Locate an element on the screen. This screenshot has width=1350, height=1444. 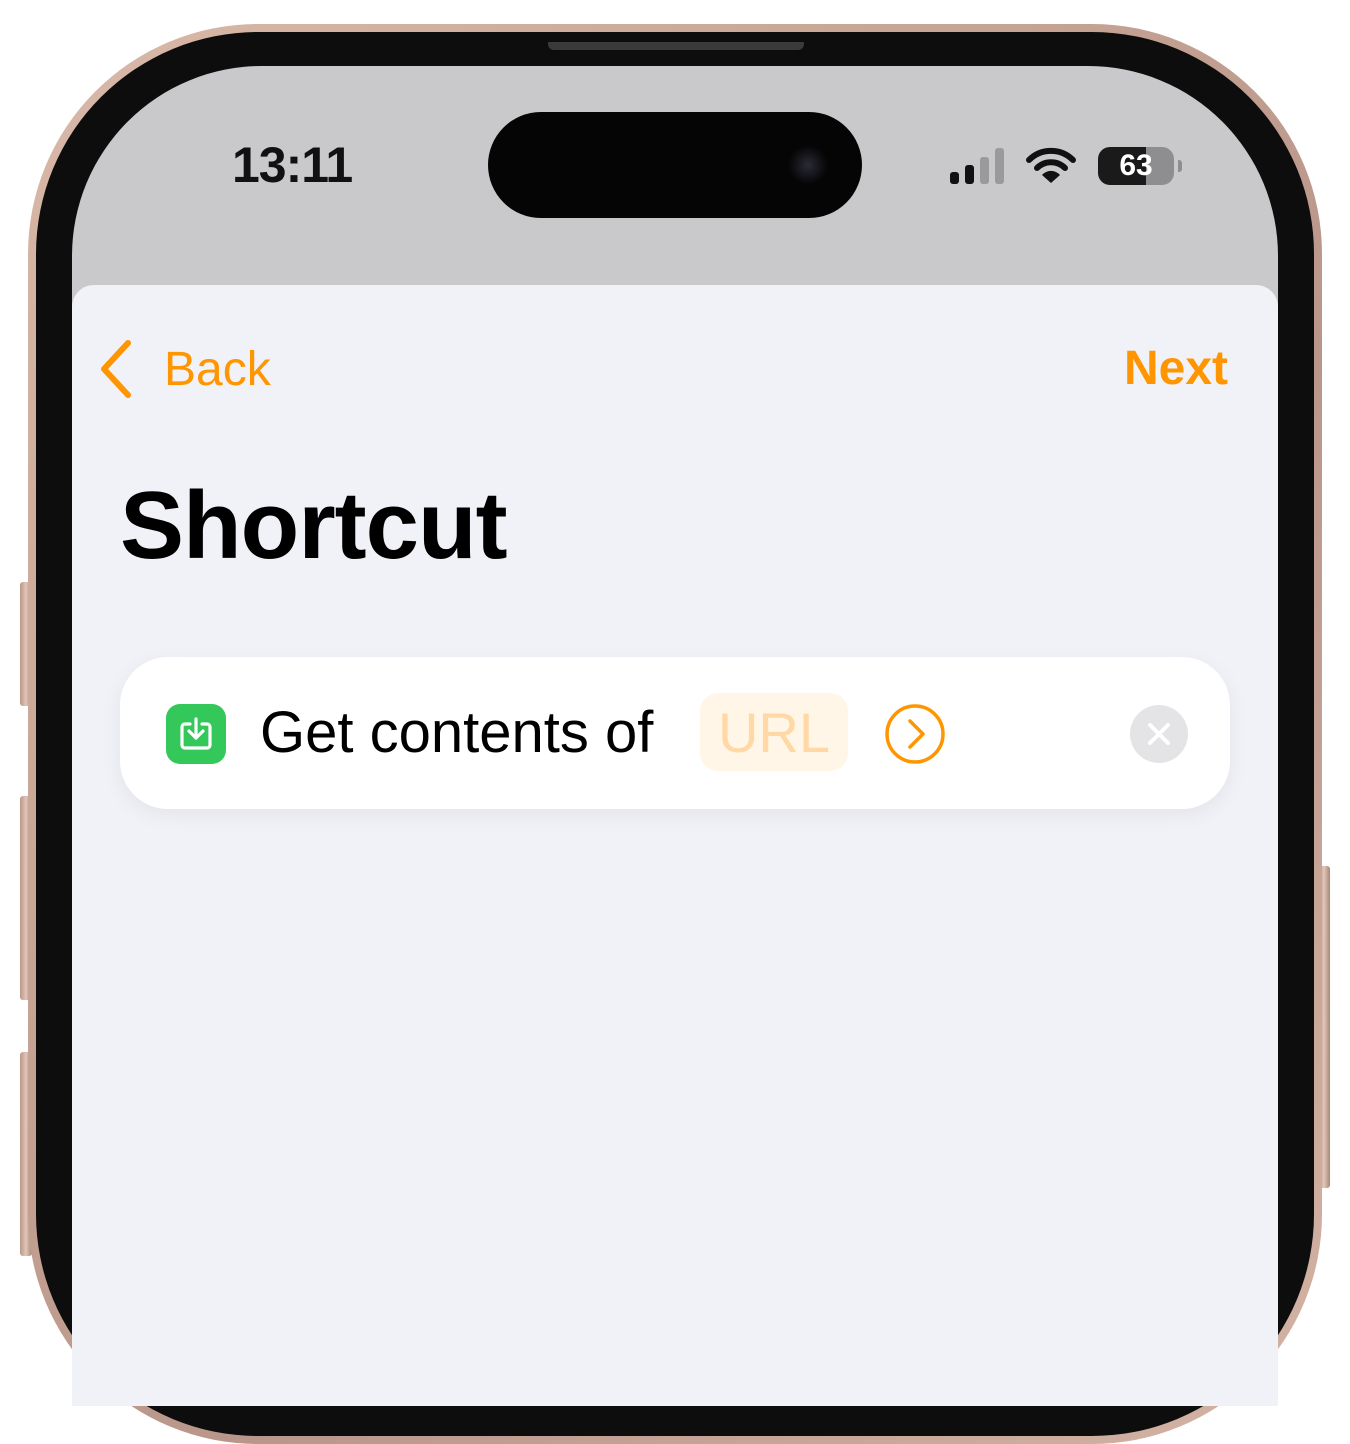
battery-level: 63 is located at coordinates (1136, 165).